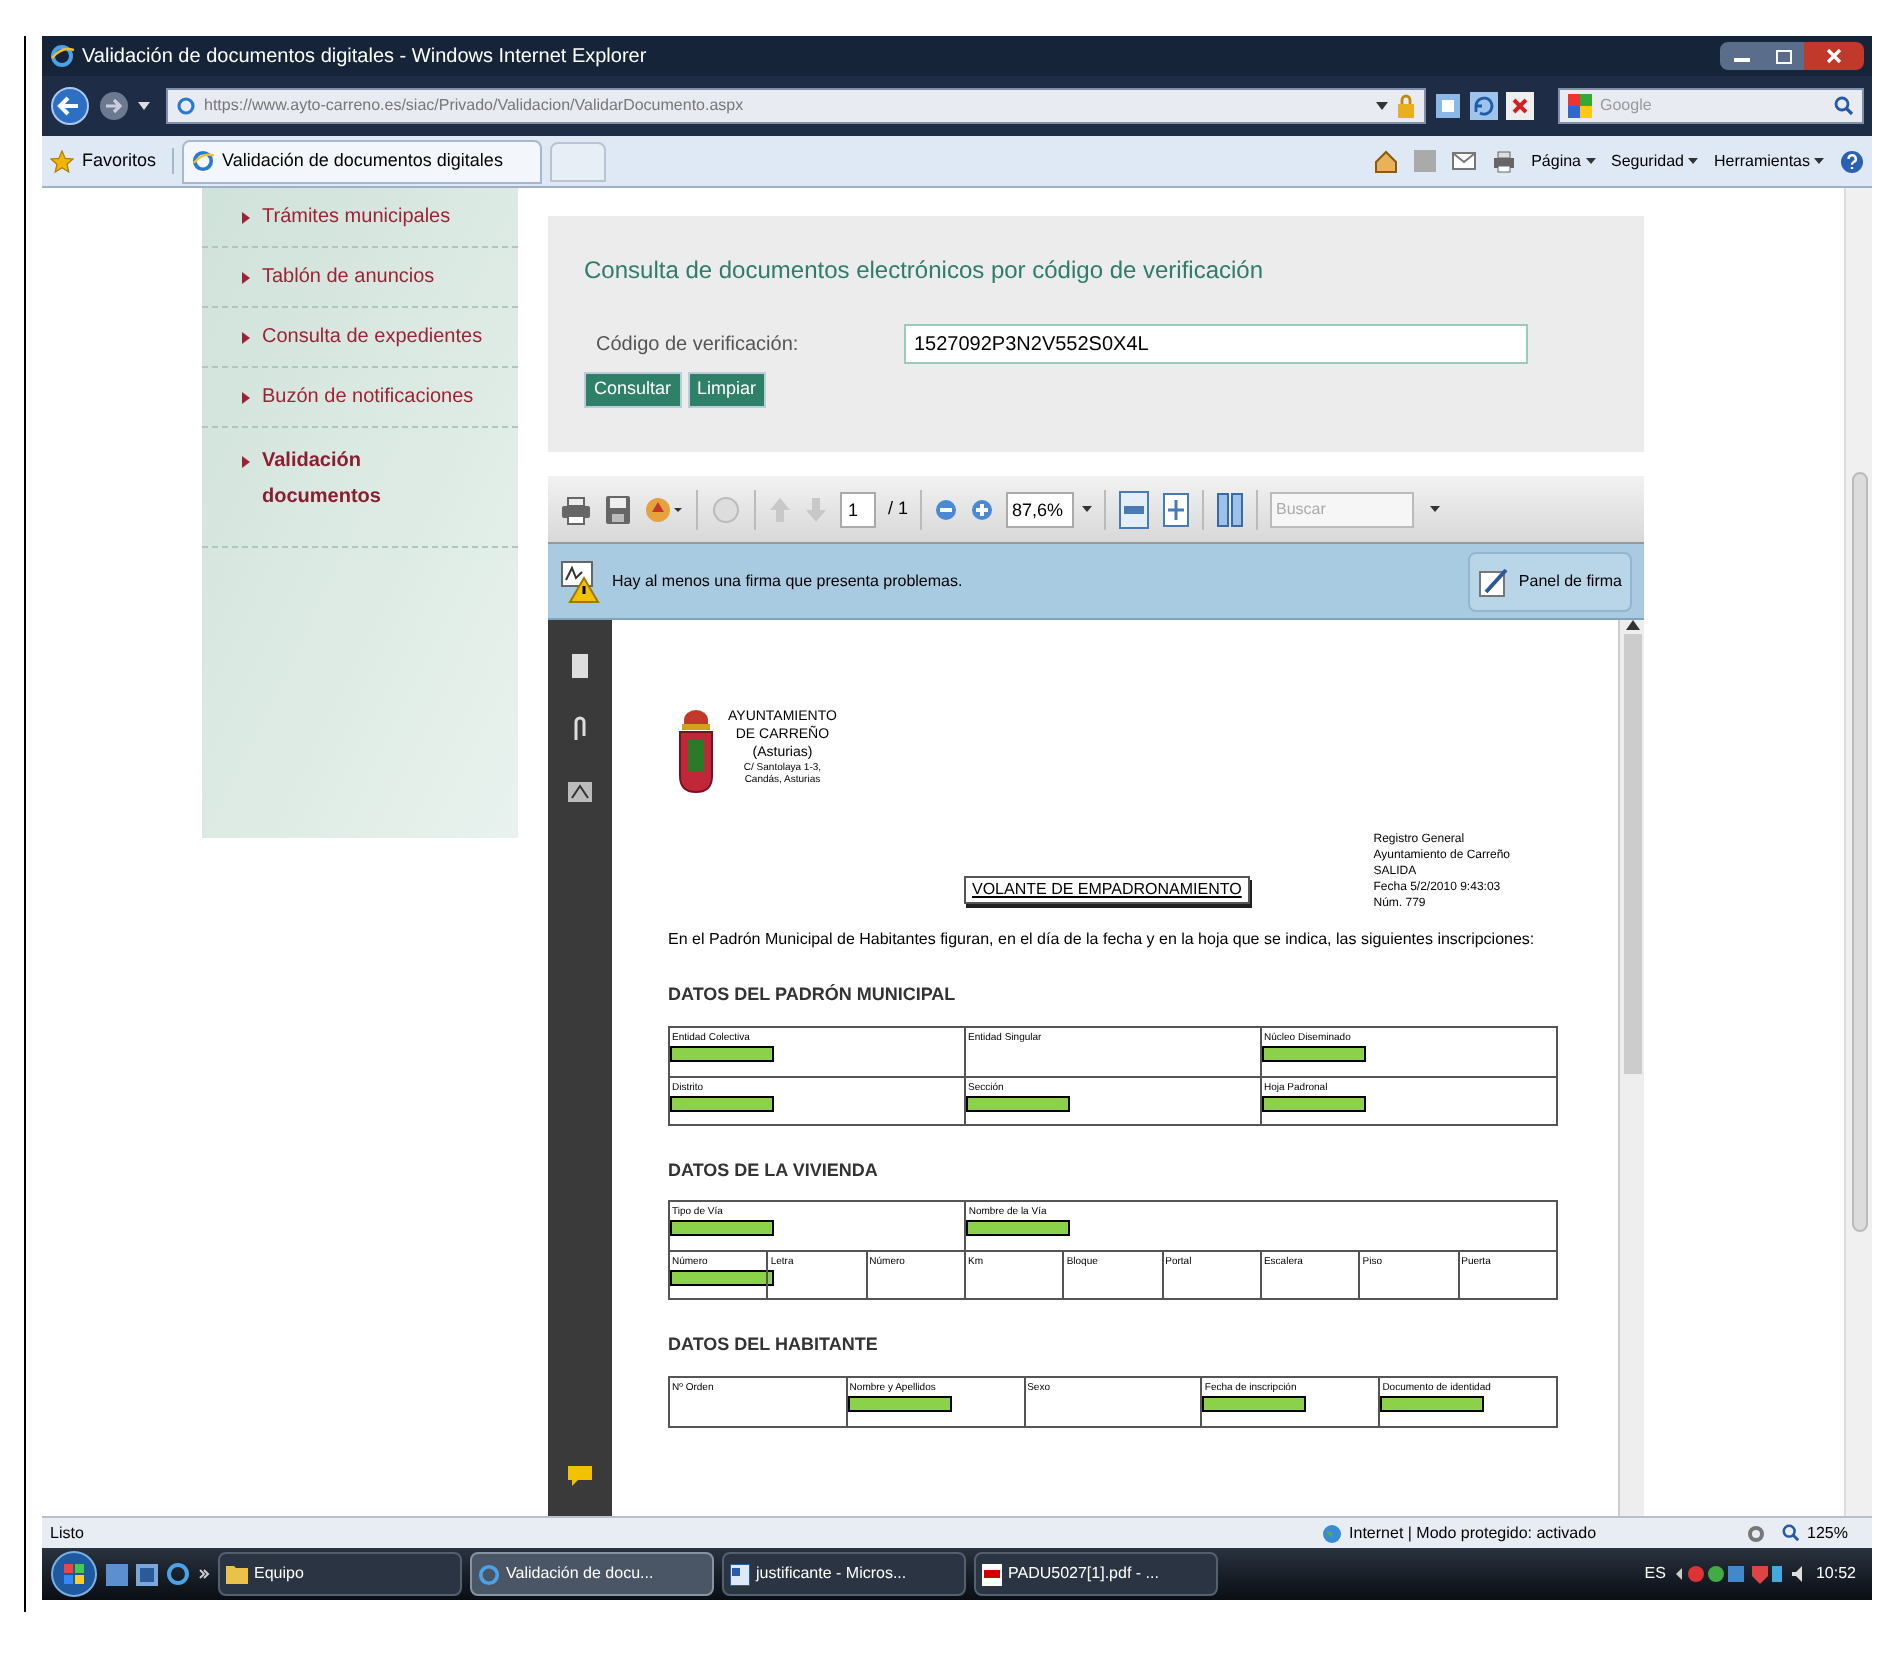 Image resolution: width=1878 pixels, height=1660 pixels. Describe the element at coordinates (1742, 56) in the screenshot. I see `minimize-button` at that location.